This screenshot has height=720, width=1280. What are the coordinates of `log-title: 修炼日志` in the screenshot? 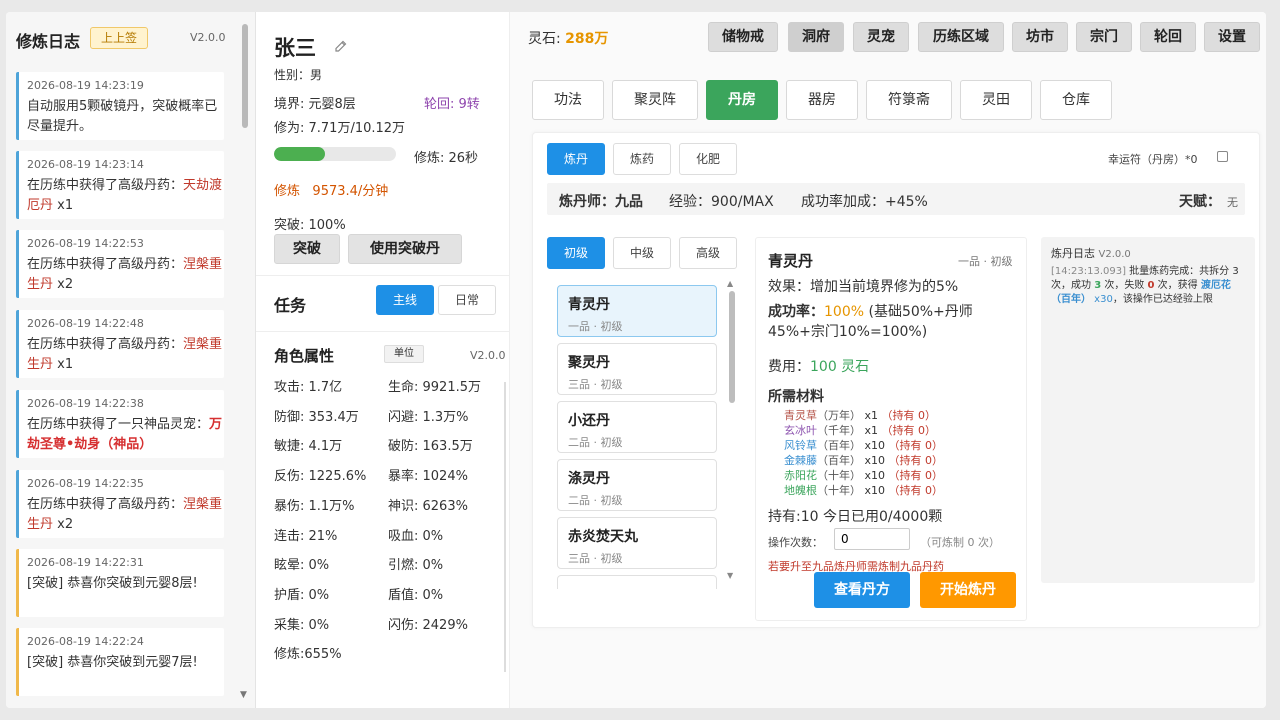 It's located at (48, 41).